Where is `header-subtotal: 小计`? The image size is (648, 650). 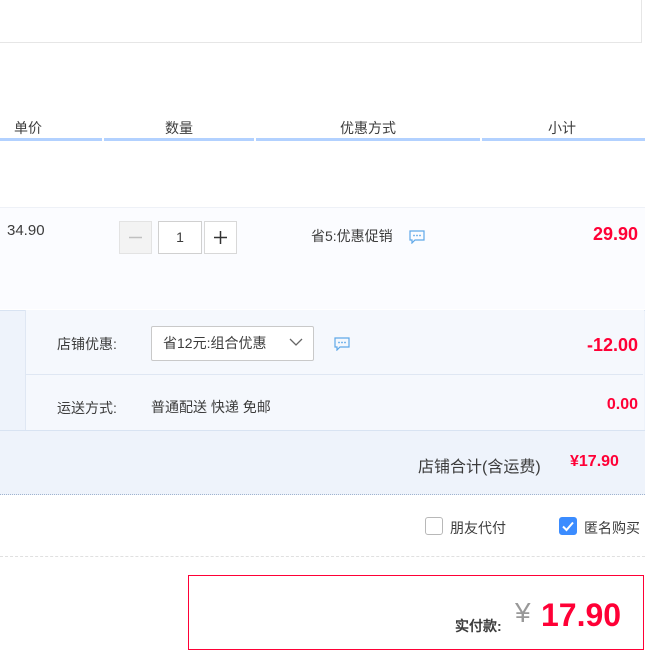
header-subtotal: 小计 is located at coordinates (562, 128).